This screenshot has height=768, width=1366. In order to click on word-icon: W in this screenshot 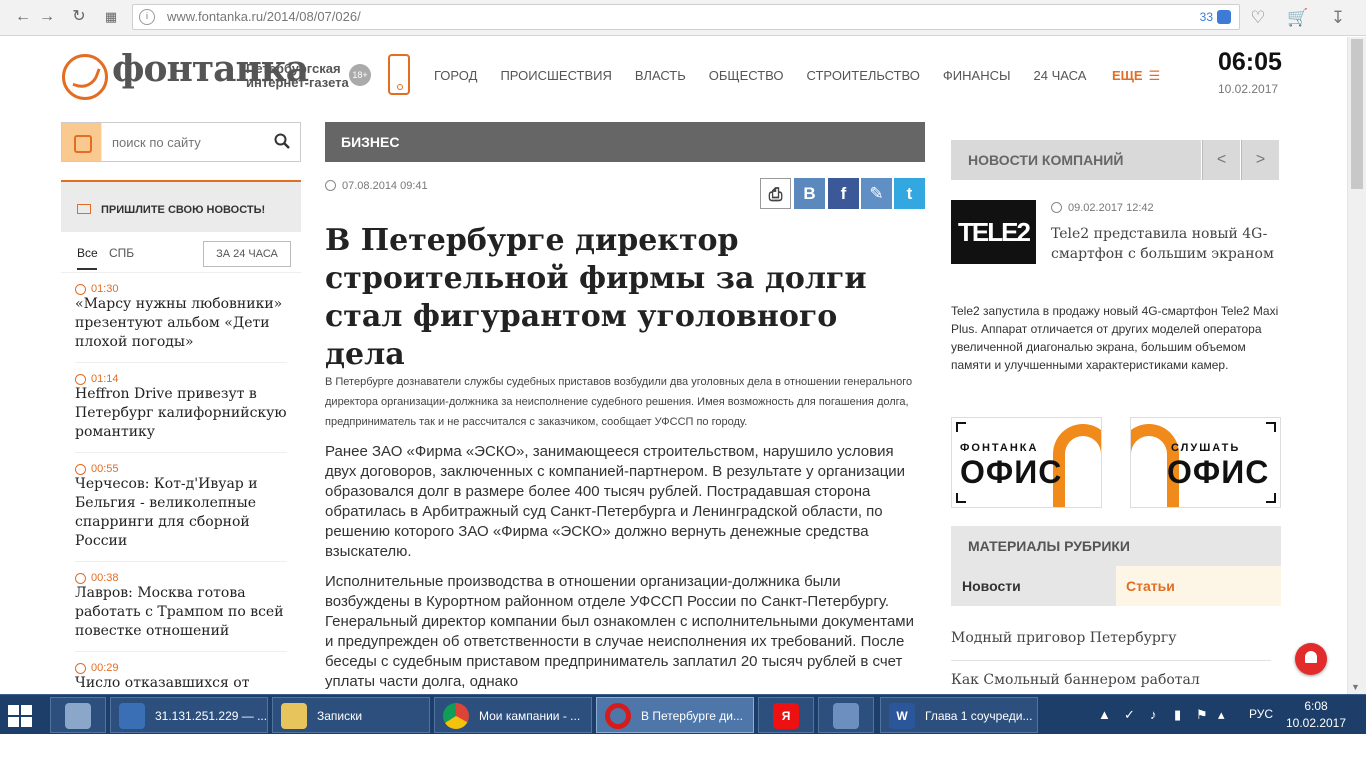, I will do `click(902, 716)`.